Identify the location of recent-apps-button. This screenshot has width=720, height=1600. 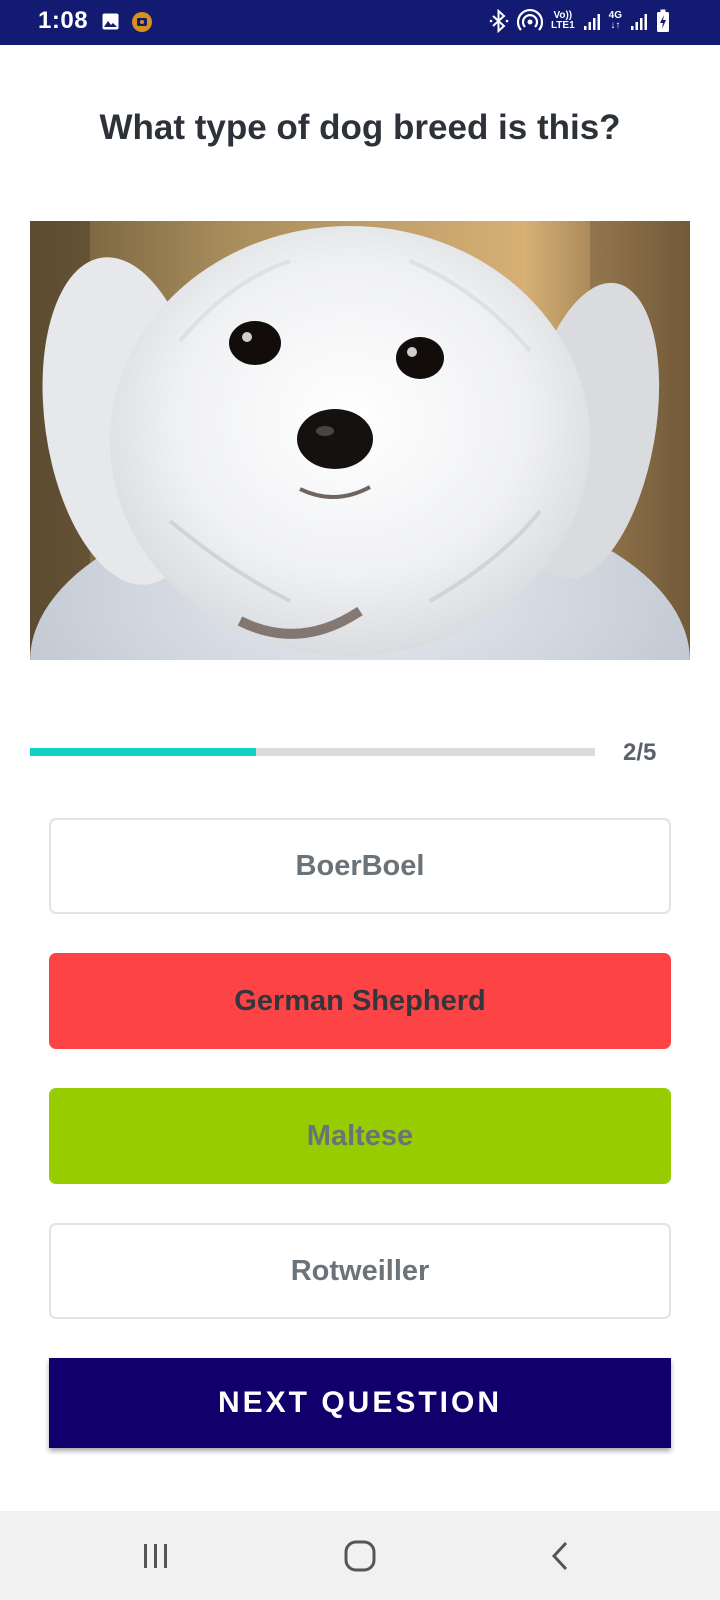
(156, 1555).